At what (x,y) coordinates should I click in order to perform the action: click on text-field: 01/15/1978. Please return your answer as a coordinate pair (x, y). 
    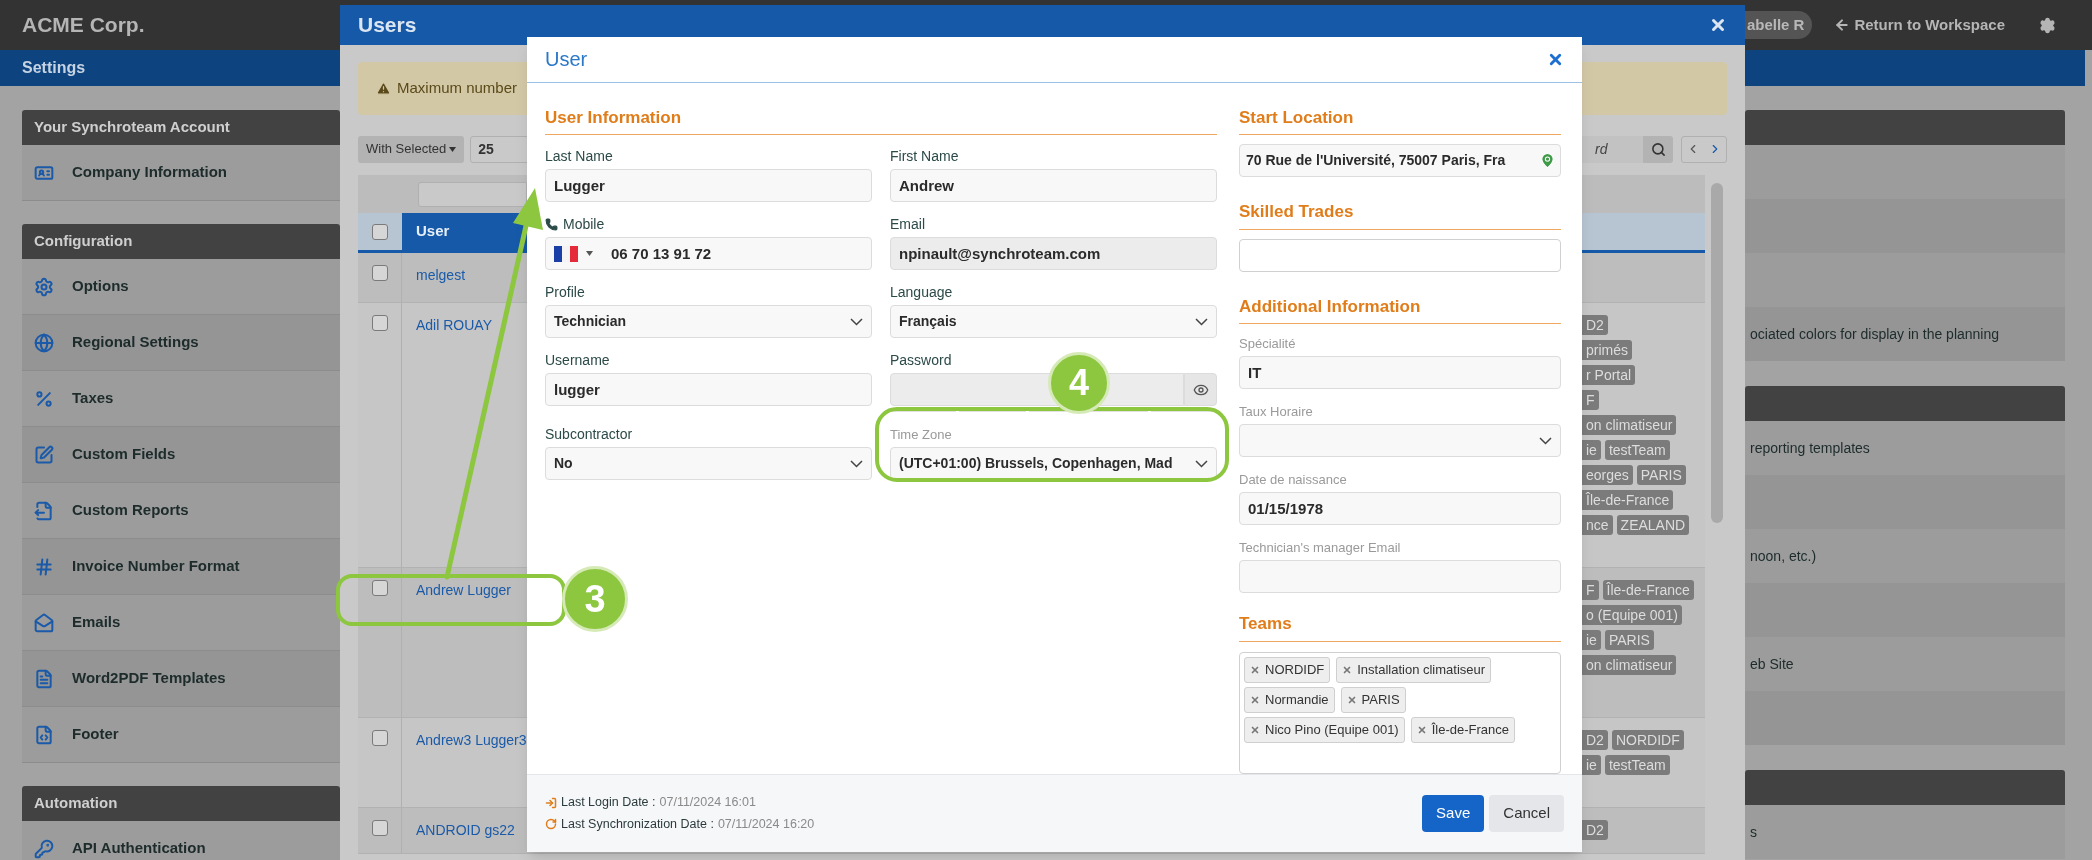
    Looking at the image, I should click on (1400, 509).